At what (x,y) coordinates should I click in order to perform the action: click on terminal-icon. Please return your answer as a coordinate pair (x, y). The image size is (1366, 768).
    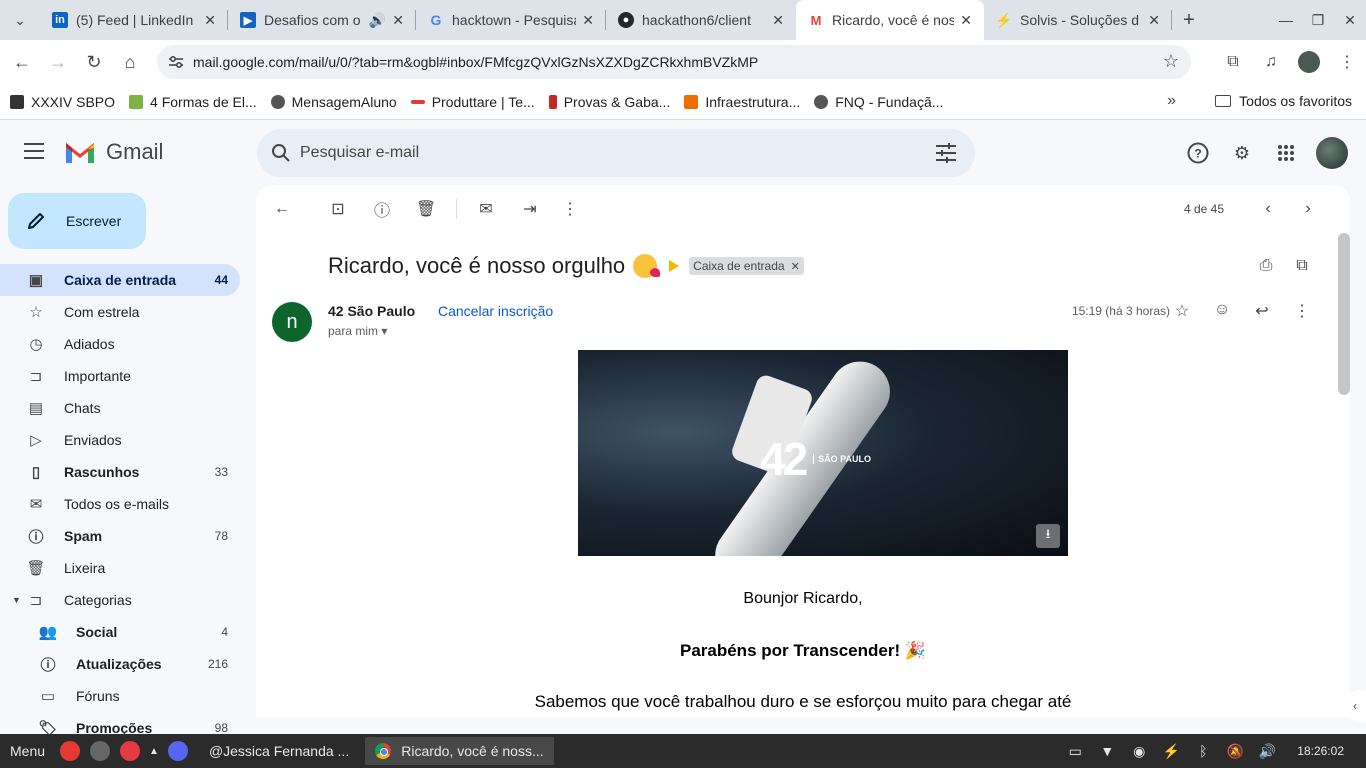
    Looking at the image, I should click on (100, 751).